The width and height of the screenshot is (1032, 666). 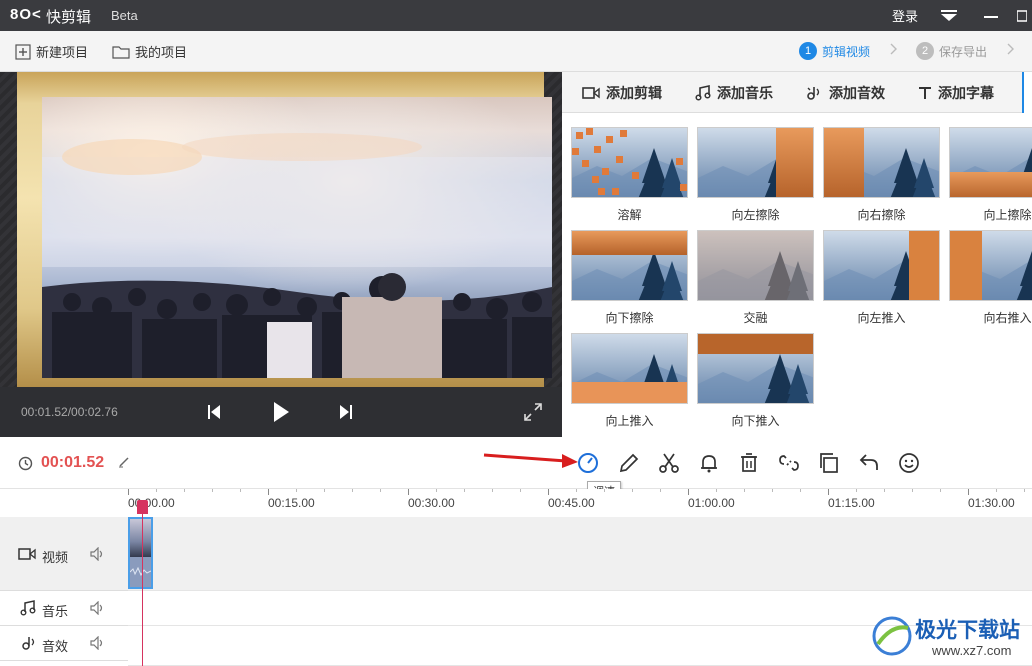 I want to click on detach-icon, so click(x=789, y=463).